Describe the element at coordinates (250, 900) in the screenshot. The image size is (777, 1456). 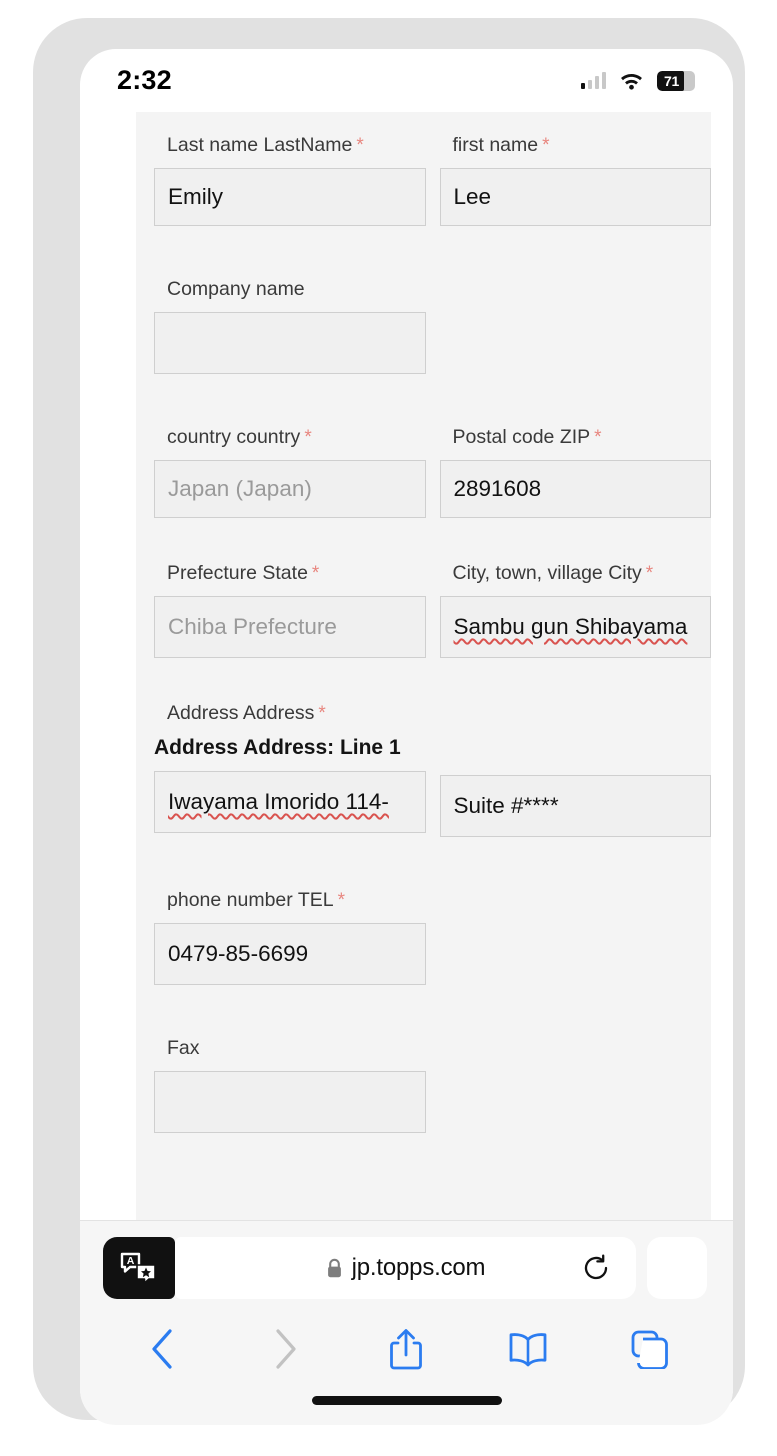
I see `field-label-text: phone number TEL` at that location.